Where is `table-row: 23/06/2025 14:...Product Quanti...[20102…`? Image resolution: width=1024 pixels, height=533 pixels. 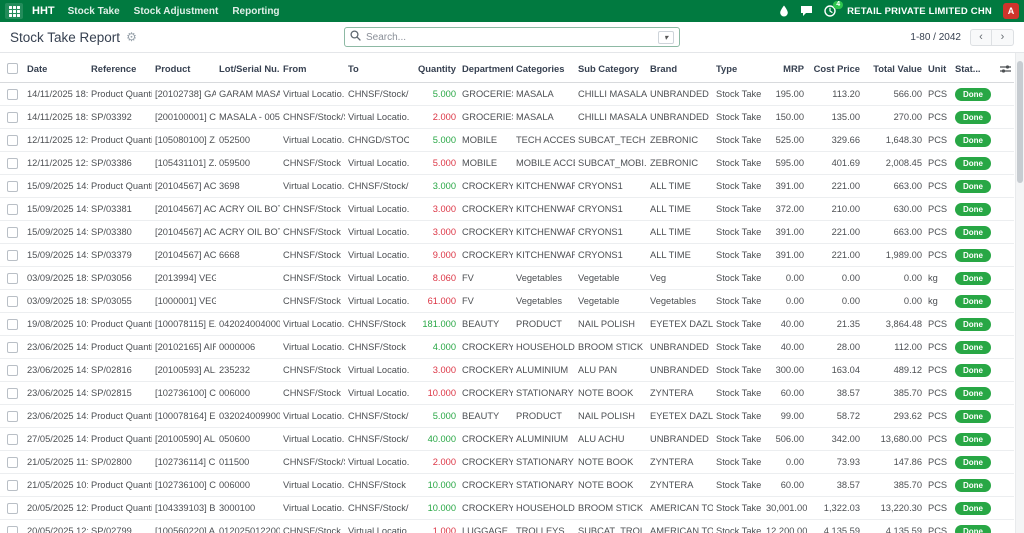
table-row: 23/06/2025 14:...Product Quanti...[20102… is located at coordinates (507, 347).